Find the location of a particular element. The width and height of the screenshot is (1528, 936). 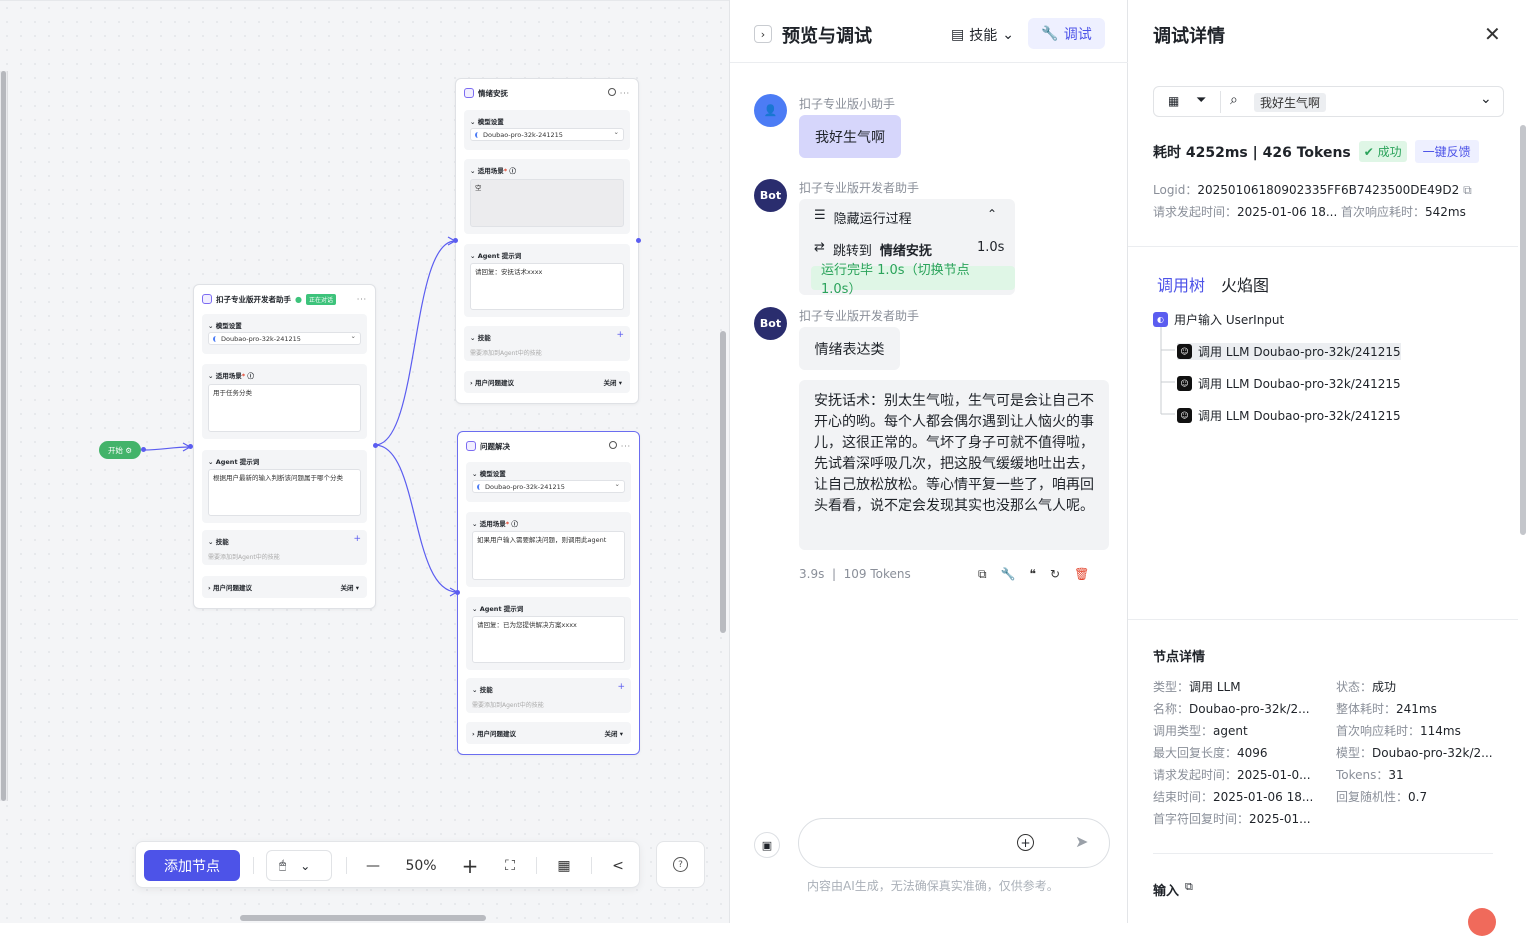

collapse-panel-button: › is located at coordinates (763, 34).